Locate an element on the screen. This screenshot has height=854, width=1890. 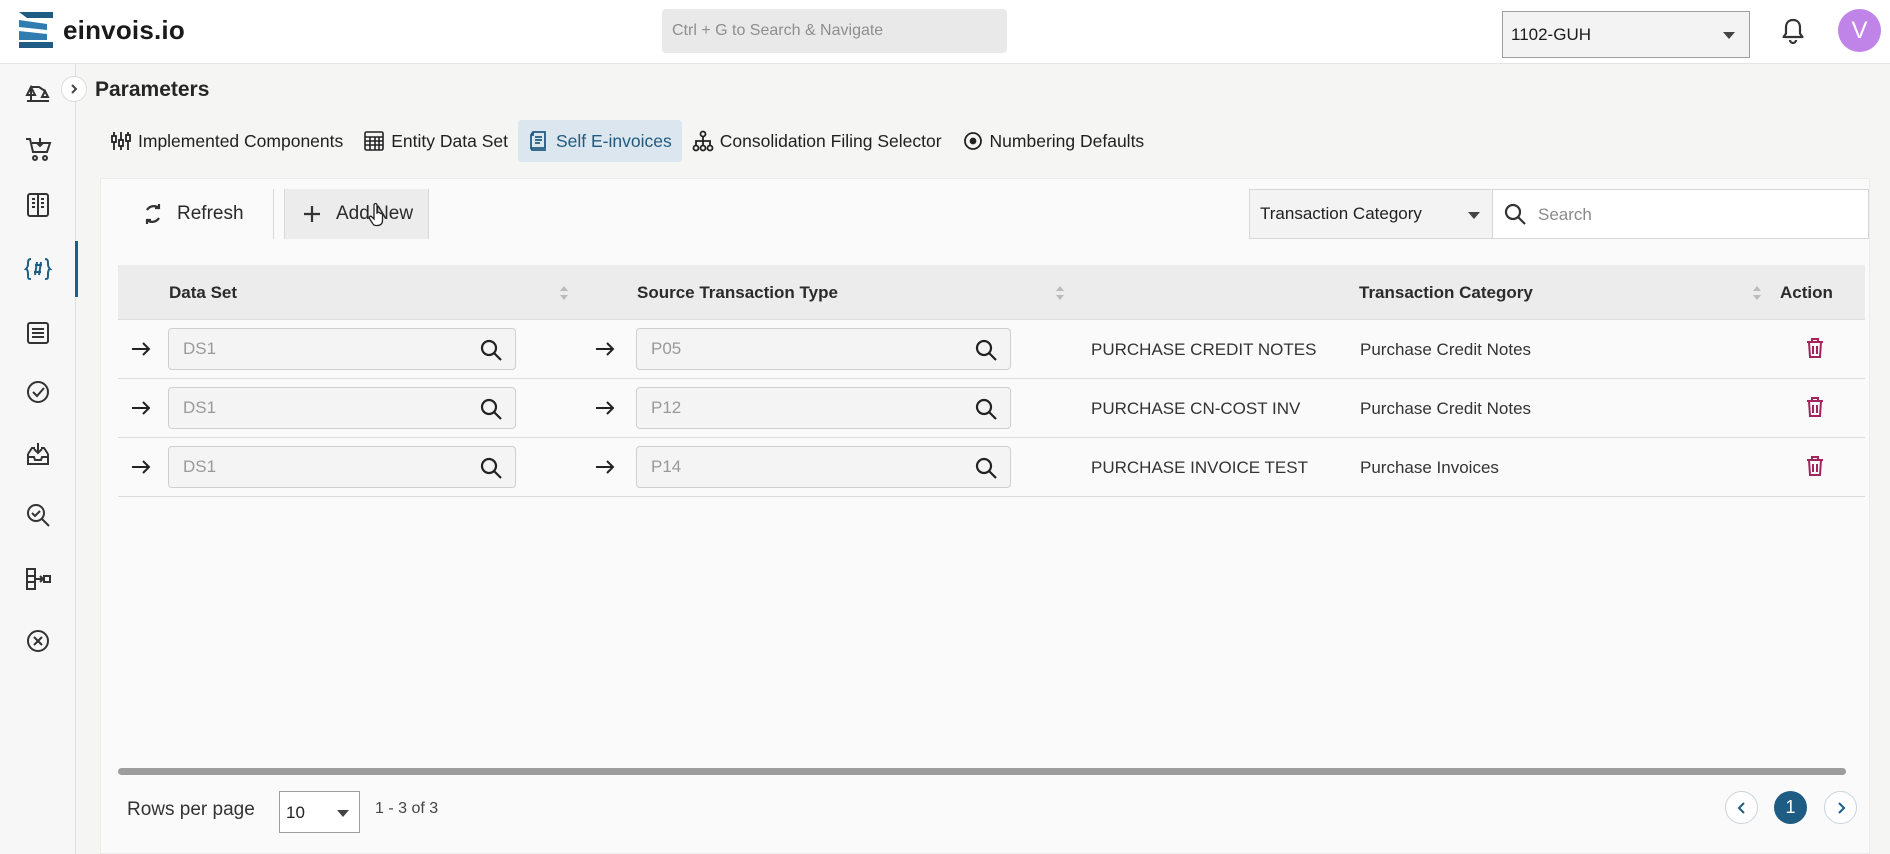
tab-implemented-components: Implemented Components is located at coordinates (226, 141).